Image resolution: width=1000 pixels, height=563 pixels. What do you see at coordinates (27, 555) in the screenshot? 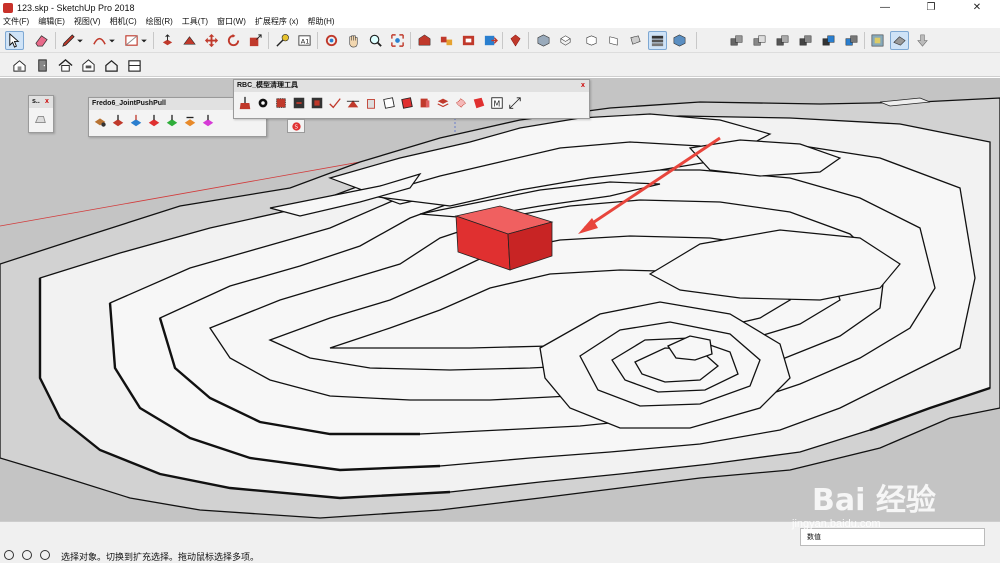
I see `credits-icon` at bounding box center [27, 555].